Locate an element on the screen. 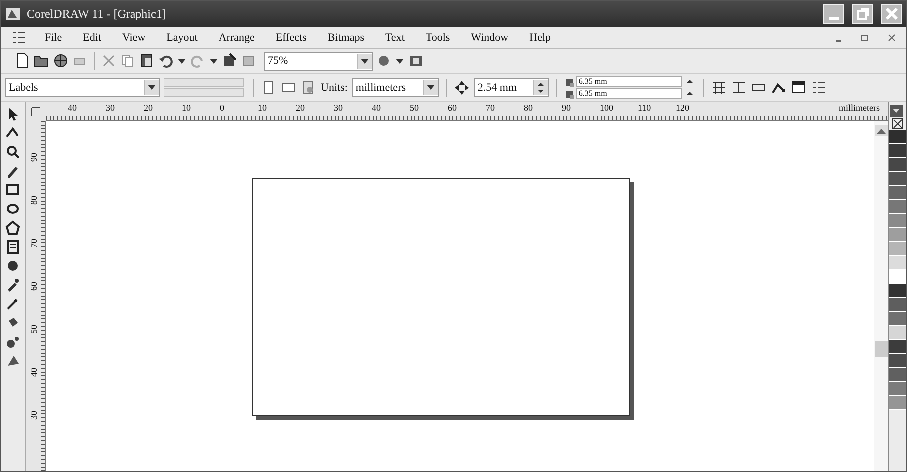 This screenshot has height=472, width=907. dimension-icon is located at coordinates (738, 88).